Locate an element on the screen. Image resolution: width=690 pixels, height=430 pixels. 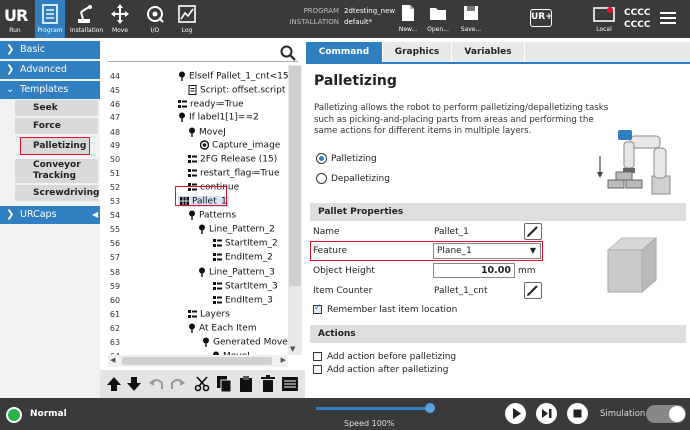
nav-tab-run: UR Run is located at coordinates (15, 19).